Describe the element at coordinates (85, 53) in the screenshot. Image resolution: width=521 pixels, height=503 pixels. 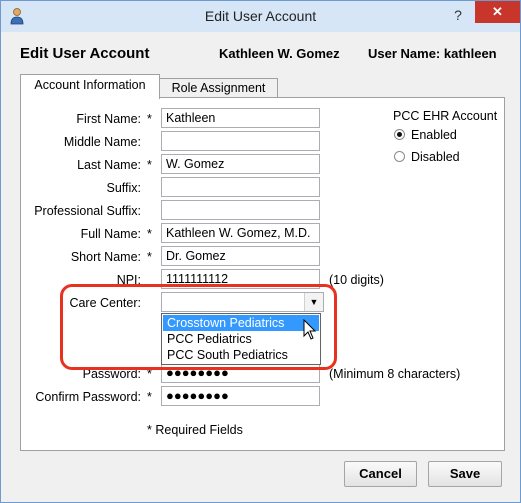
I see `page-title: Edit User Account` at that location.